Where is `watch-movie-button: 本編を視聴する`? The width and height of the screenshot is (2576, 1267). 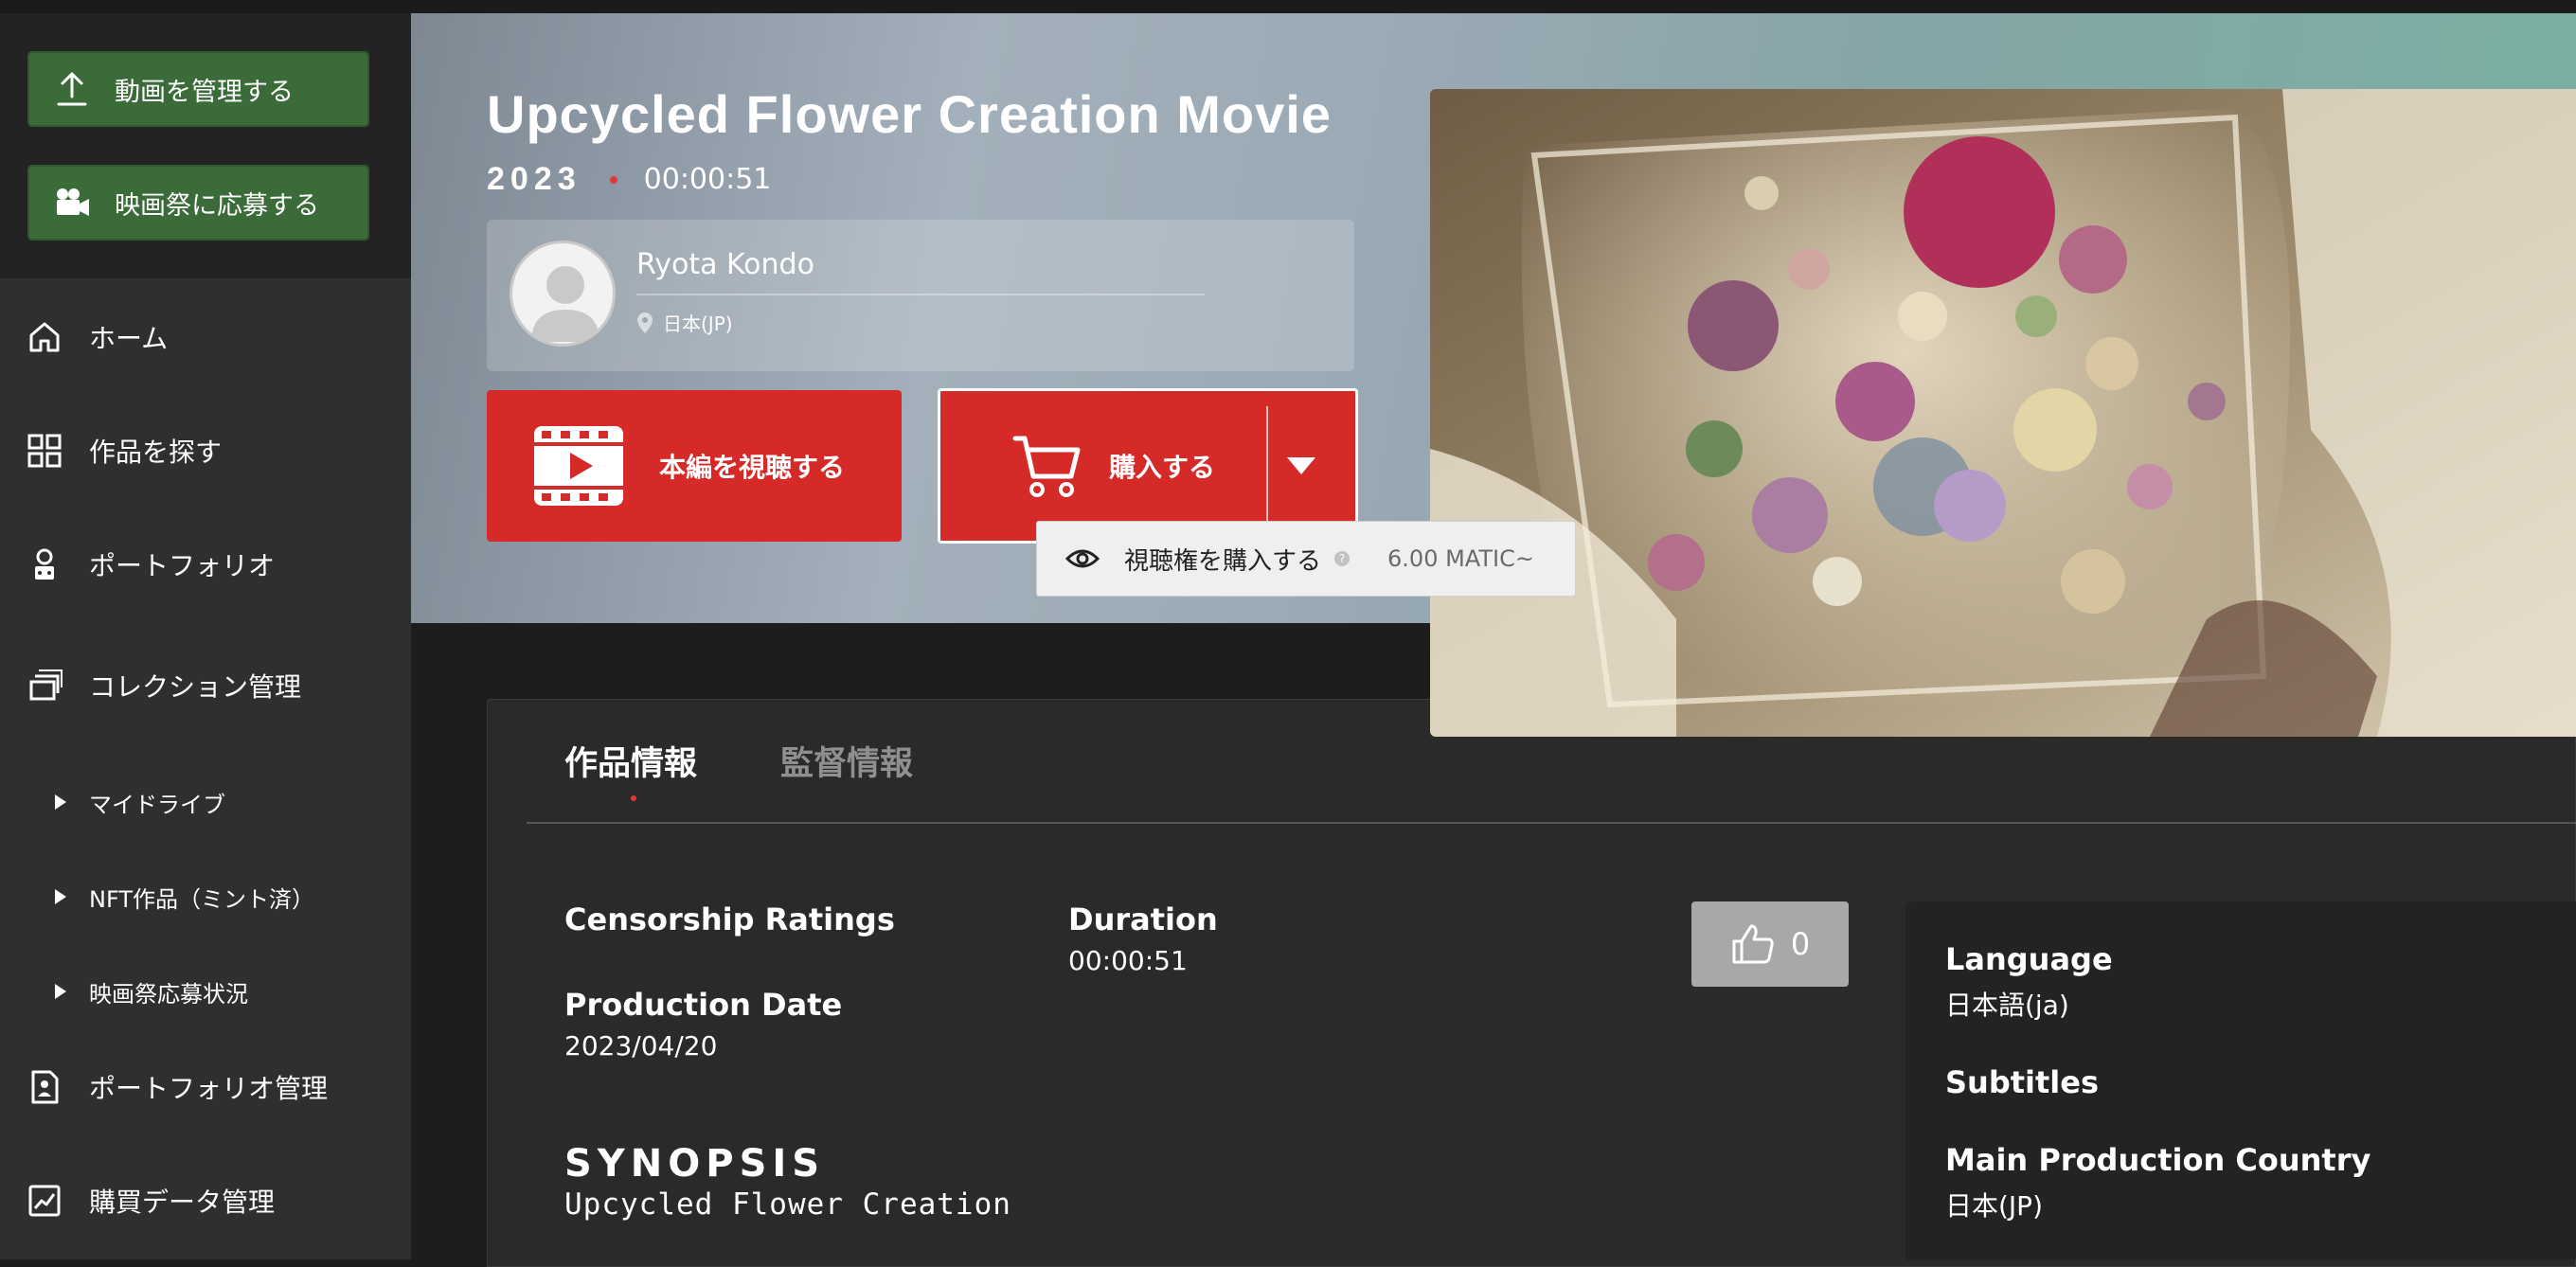
watch-movie-button: 本編を視聴する is located at coordinates (694, 466).